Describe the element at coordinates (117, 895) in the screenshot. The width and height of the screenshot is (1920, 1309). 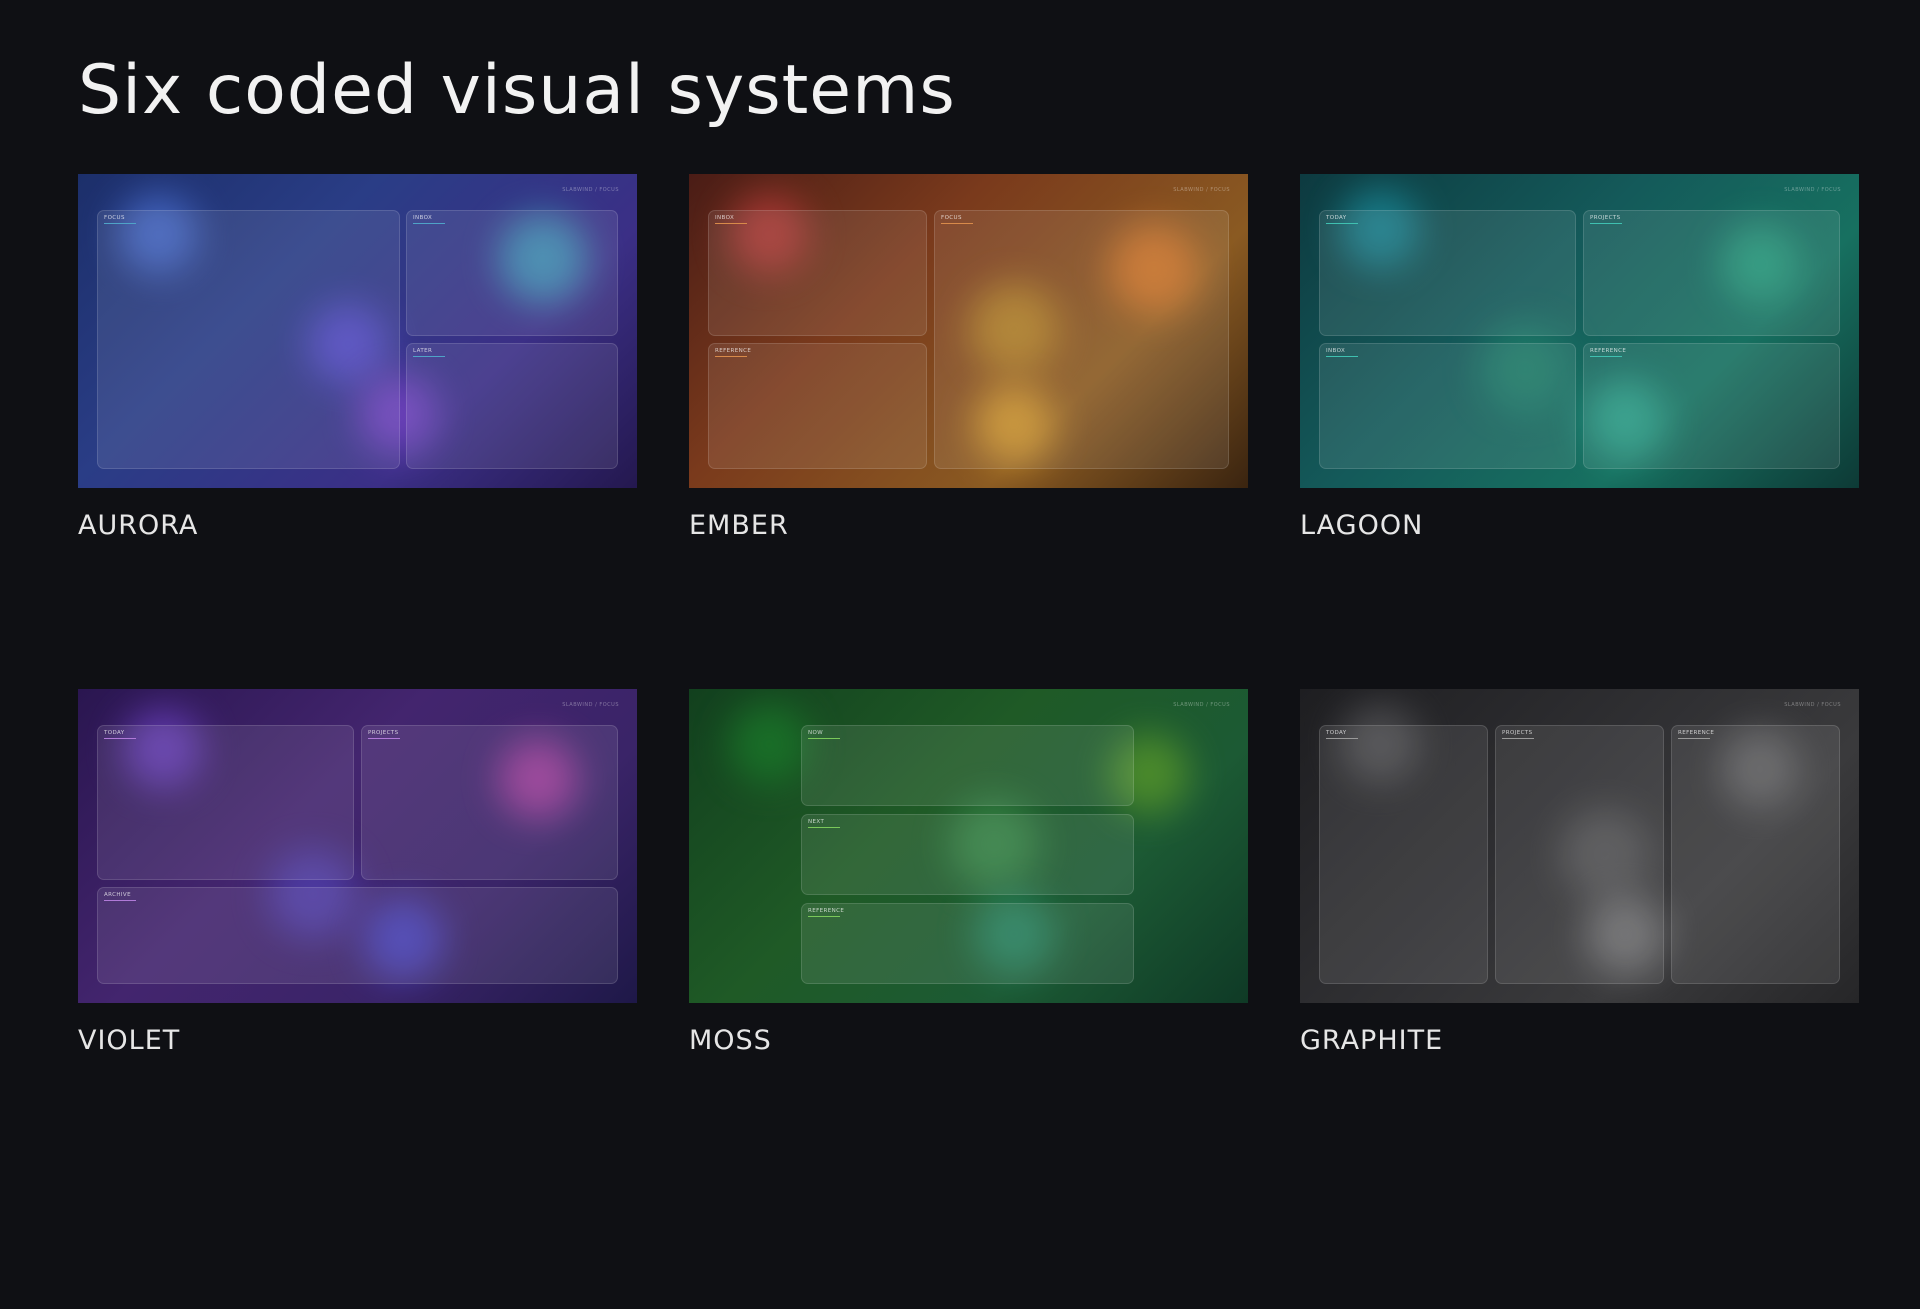
I see `panel-title: ARCHIVE` at that location.